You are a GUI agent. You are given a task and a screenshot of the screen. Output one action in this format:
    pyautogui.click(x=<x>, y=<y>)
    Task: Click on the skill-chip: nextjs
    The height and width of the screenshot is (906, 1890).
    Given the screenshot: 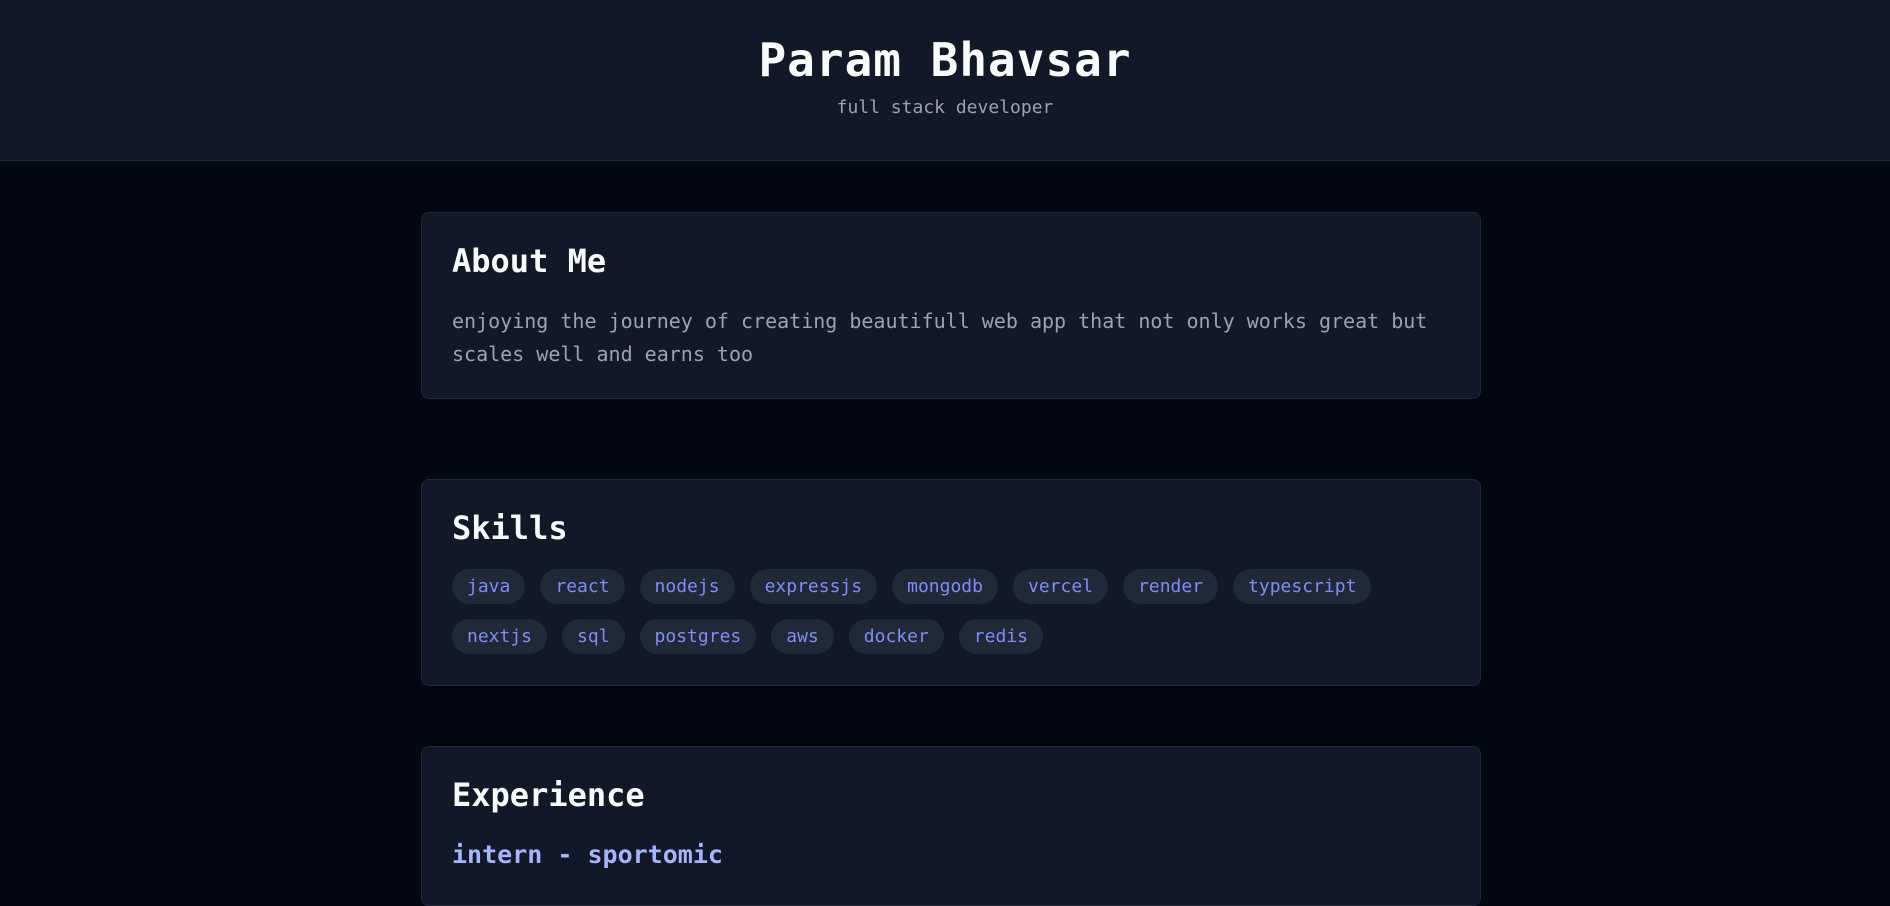 What is the action you would take?
    pyautogui.click(x=500, y=636)
    